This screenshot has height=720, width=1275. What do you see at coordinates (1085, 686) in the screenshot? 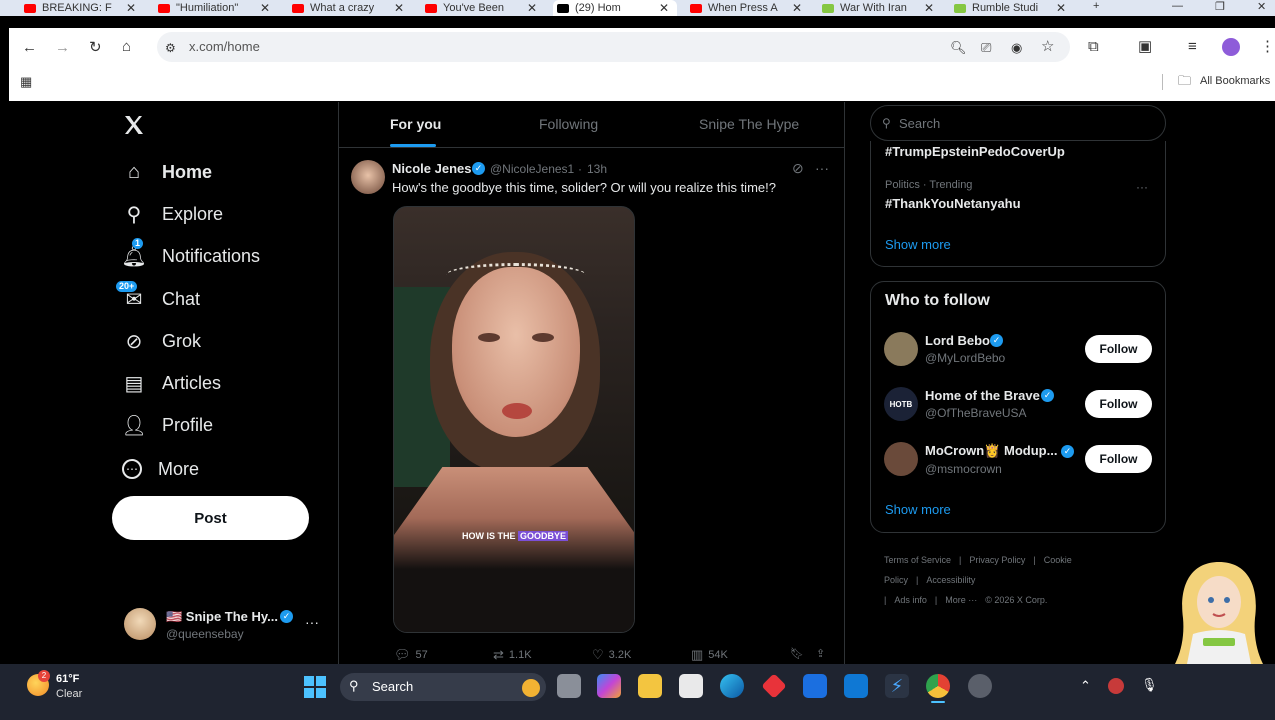
I see `tray-expand-icon: ⌃` at bounding box center [1085, 686].